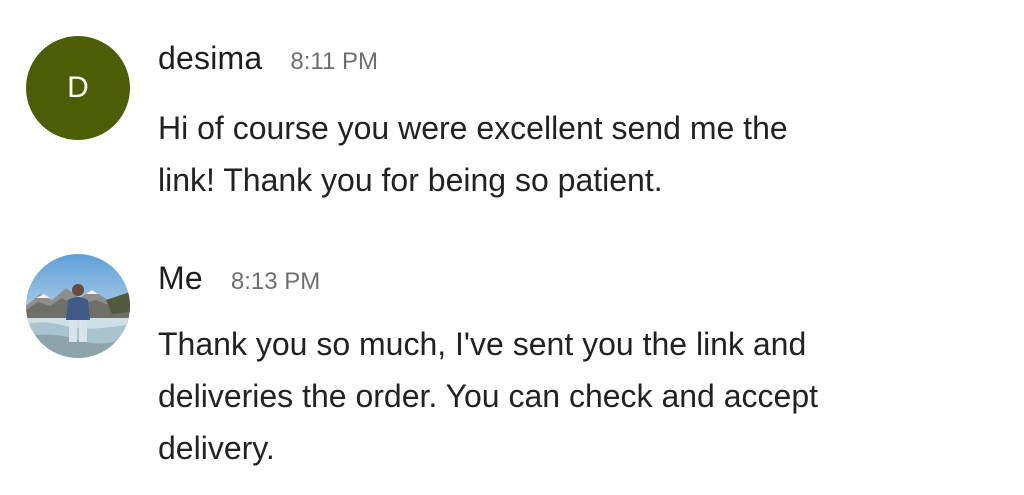 This screenshot has width=1024, height=495. I want to click on profile-photo-icon, so click(78, 306).